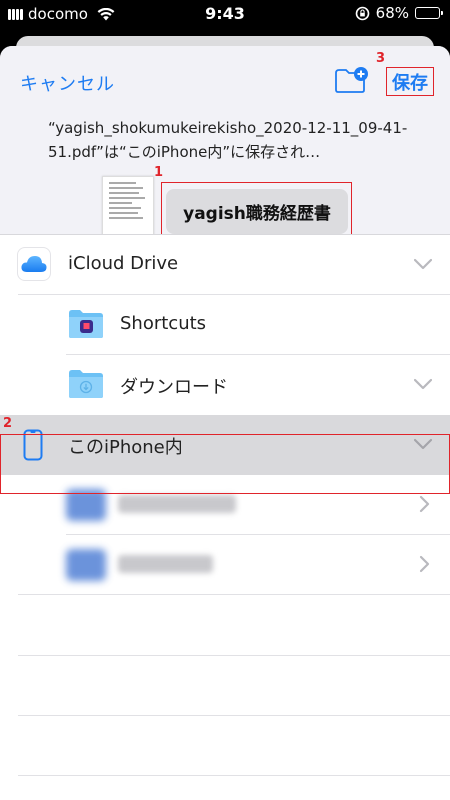 The image size is (450, 800). What do you see at coordinates (225, 325) in the screenshot?
I see `location-shortcuts: Shortcuts` at bounding box center [225, 325].